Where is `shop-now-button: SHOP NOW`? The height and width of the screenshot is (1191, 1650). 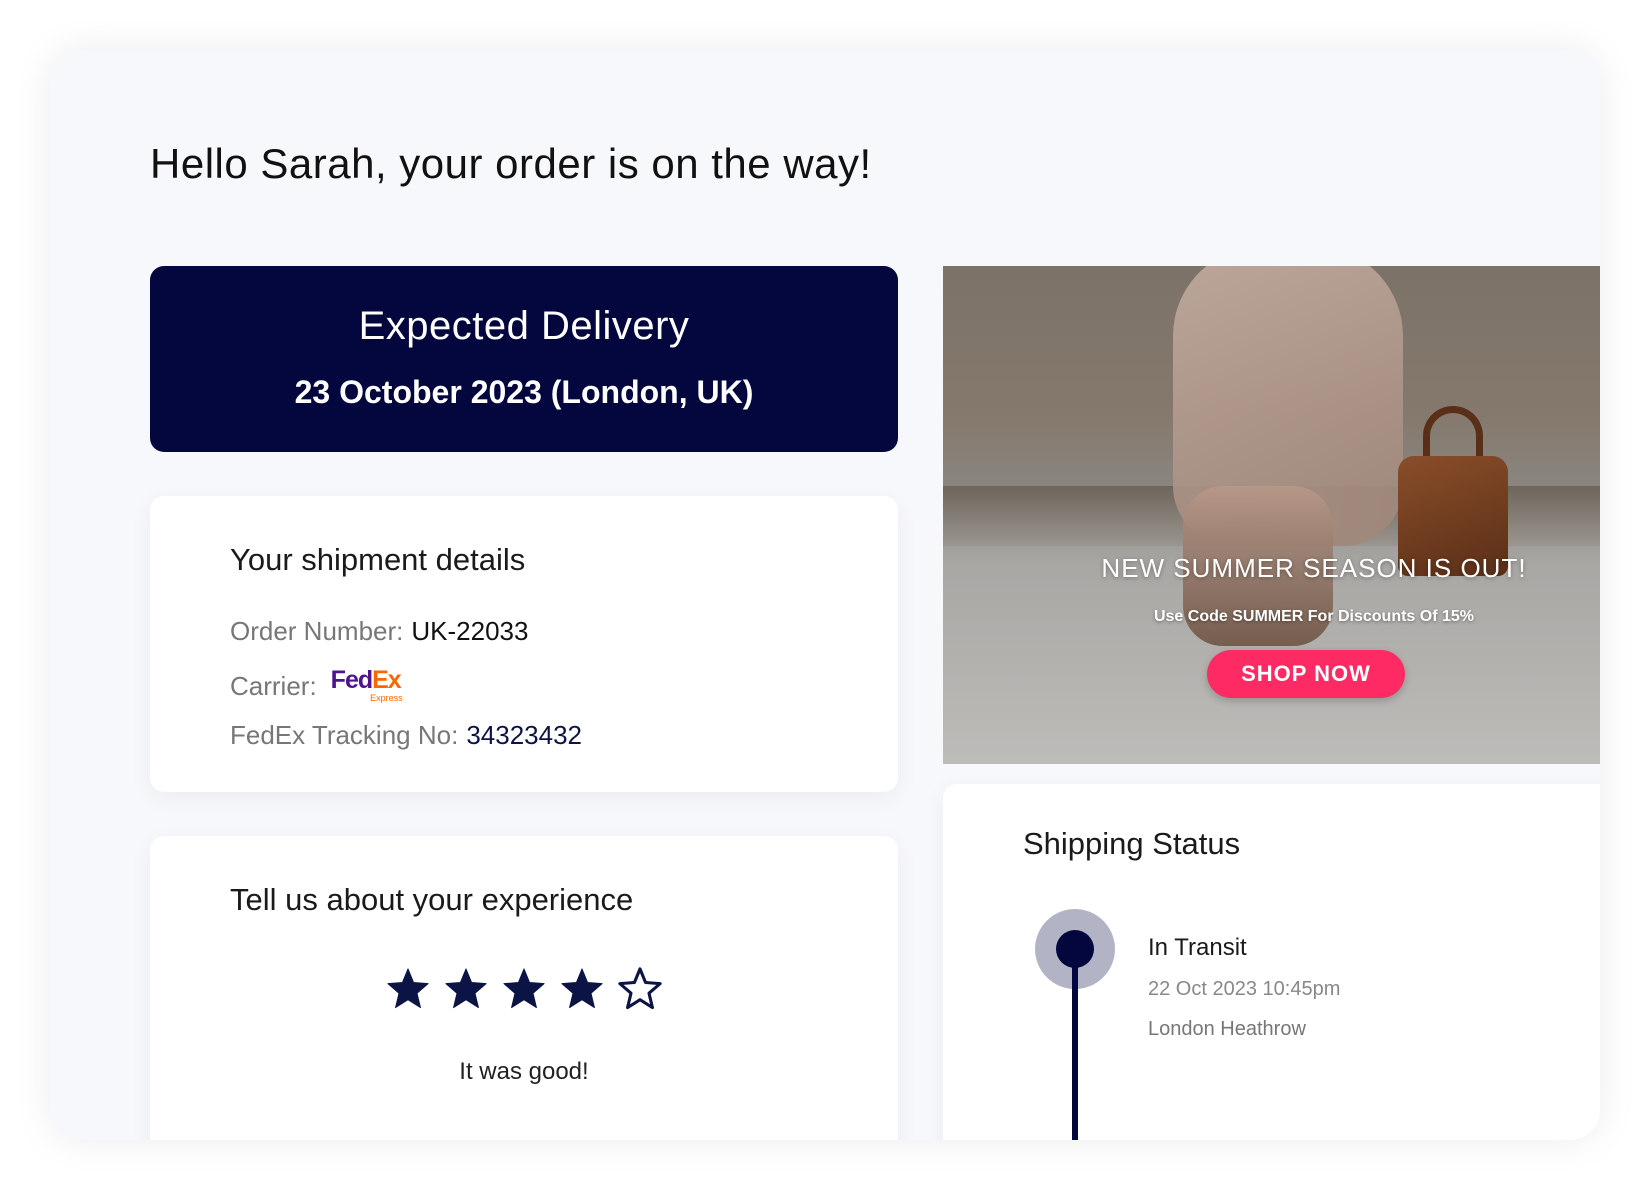
shop-now-button: SHOP NOW is located at coordinates (1306, 674).